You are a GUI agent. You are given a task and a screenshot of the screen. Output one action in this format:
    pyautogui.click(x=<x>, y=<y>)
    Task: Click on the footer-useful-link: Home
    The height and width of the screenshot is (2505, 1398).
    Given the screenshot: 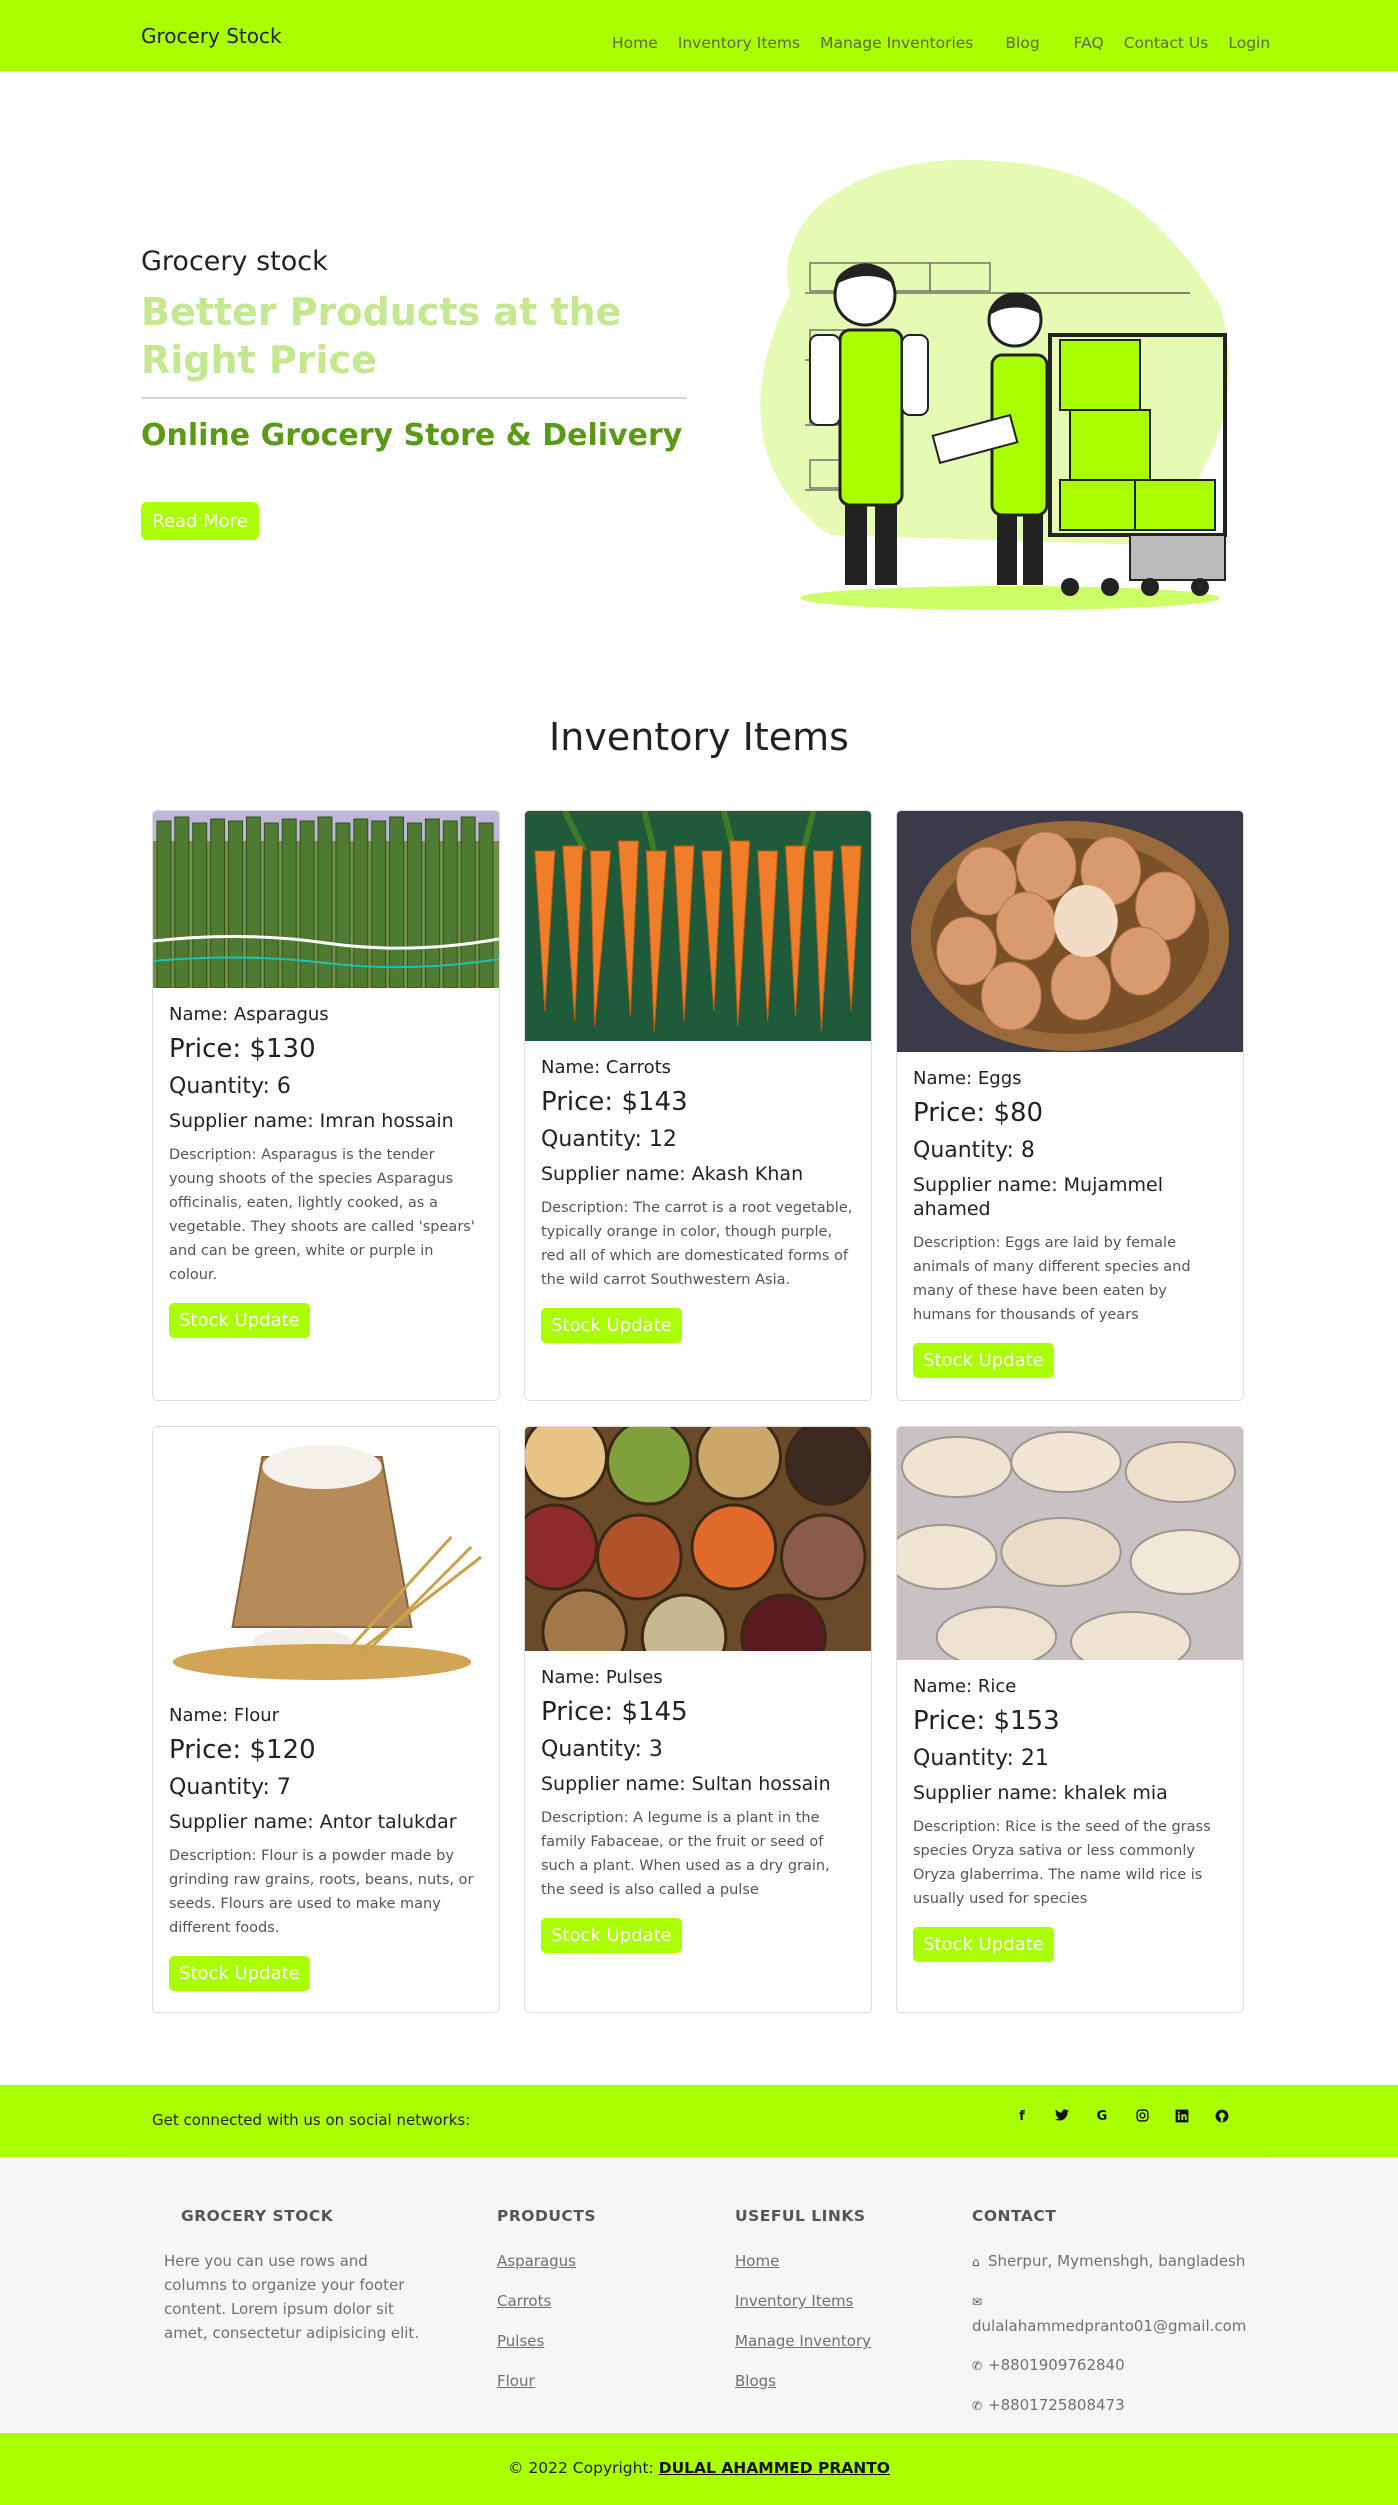 What is the action you would take?
    pyautogui.click(x=757, y=2261)
    